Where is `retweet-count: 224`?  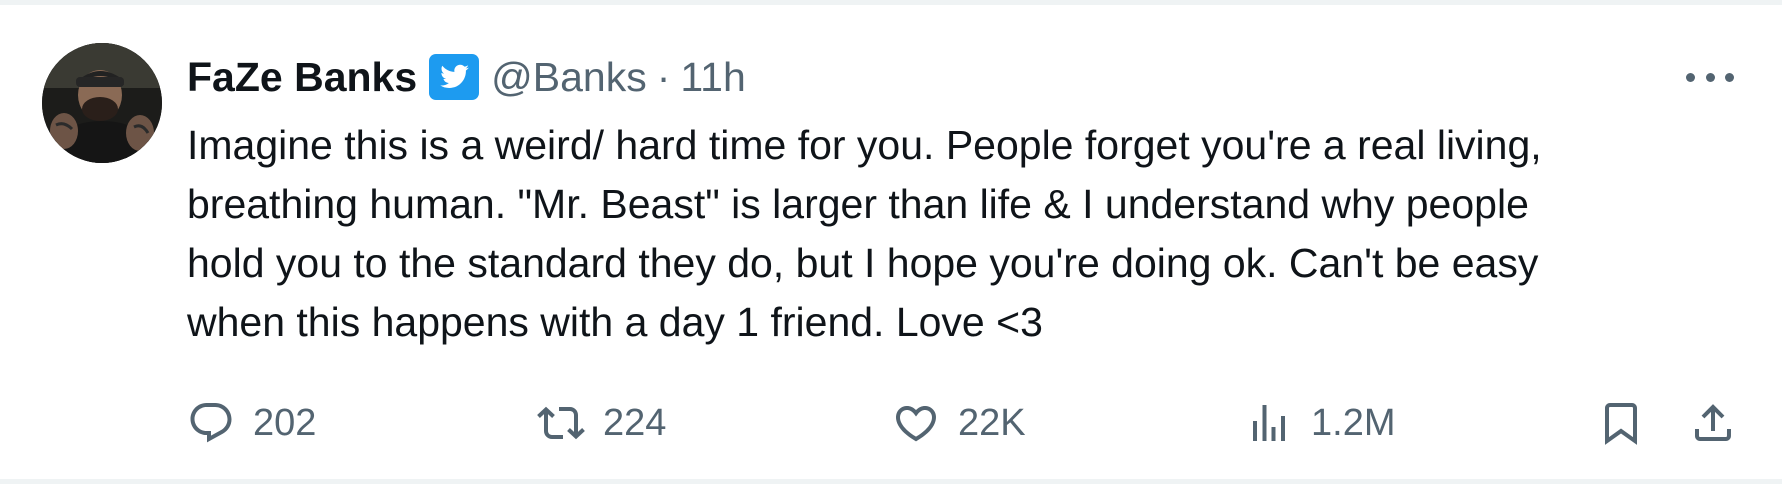
retweet-count: 224 is located at coordinates (635, 422).